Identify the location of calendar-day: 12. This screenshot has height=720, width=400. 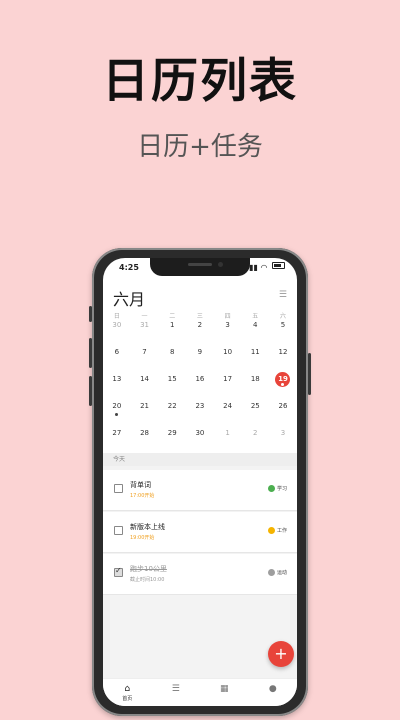
(283, 355).